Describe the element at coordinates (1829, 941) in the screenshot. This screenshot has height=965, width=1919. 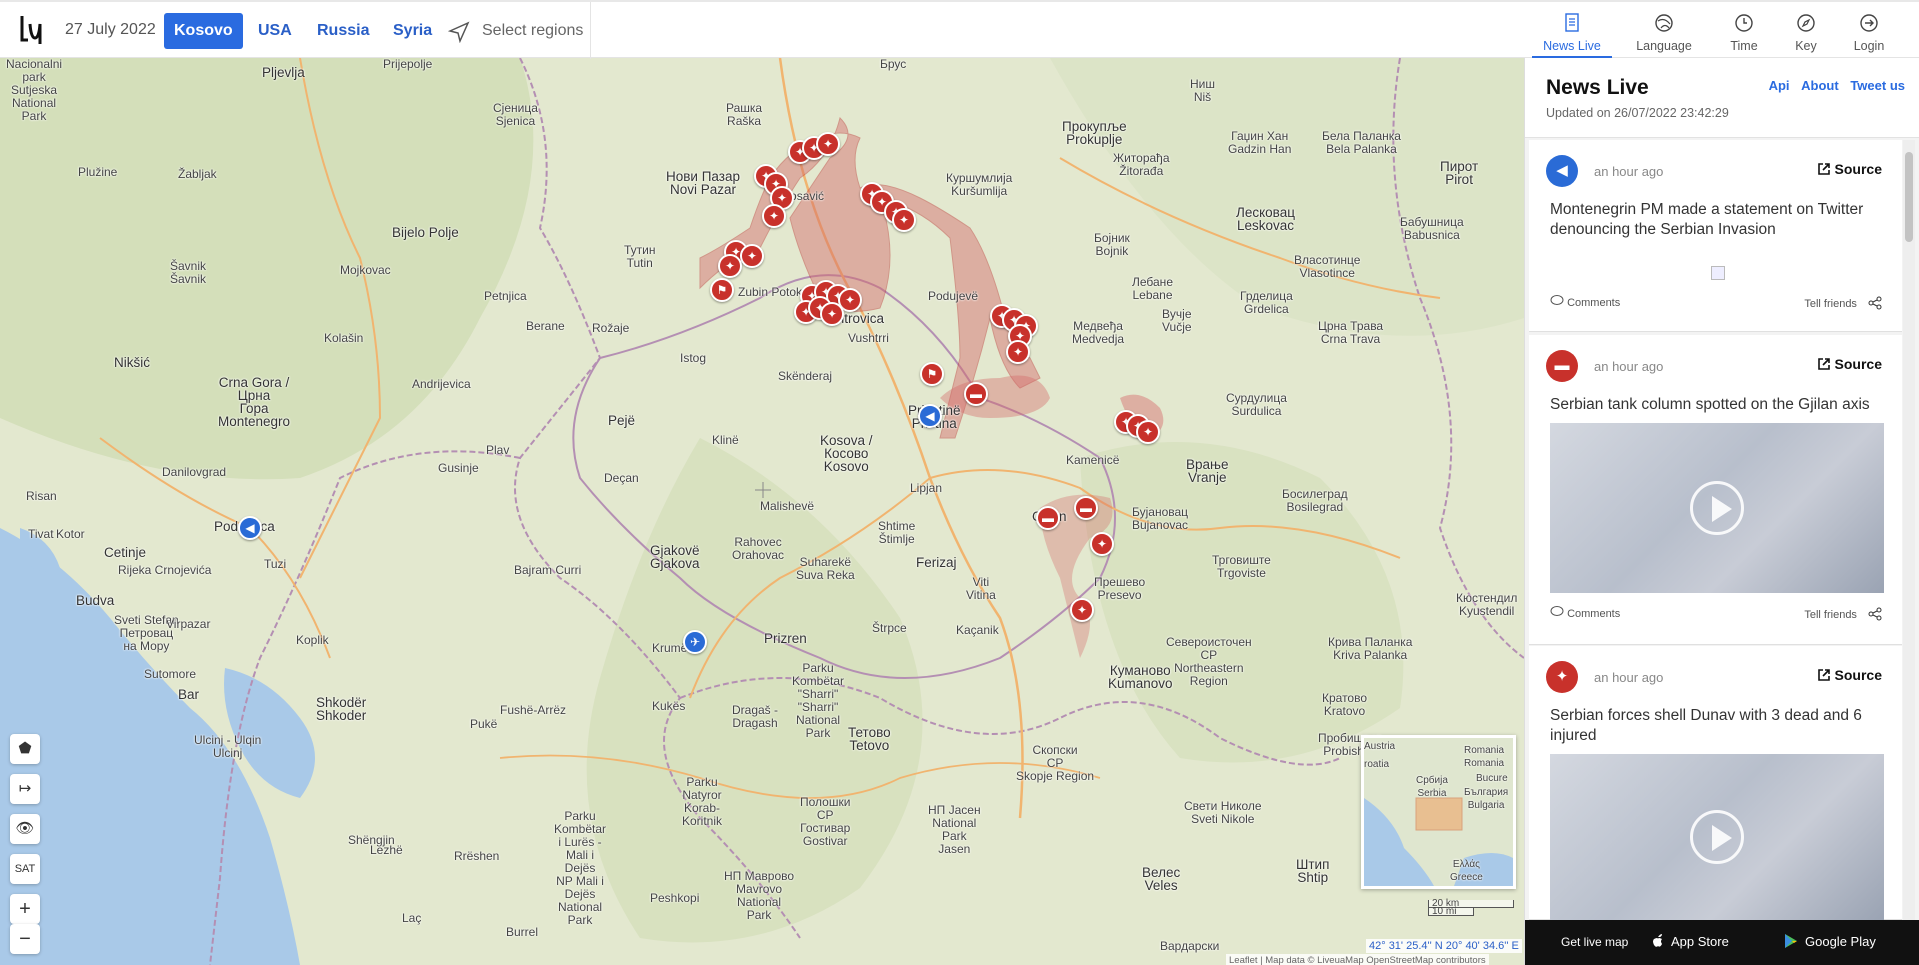
I see `google-play-button: Google Play` at that location.